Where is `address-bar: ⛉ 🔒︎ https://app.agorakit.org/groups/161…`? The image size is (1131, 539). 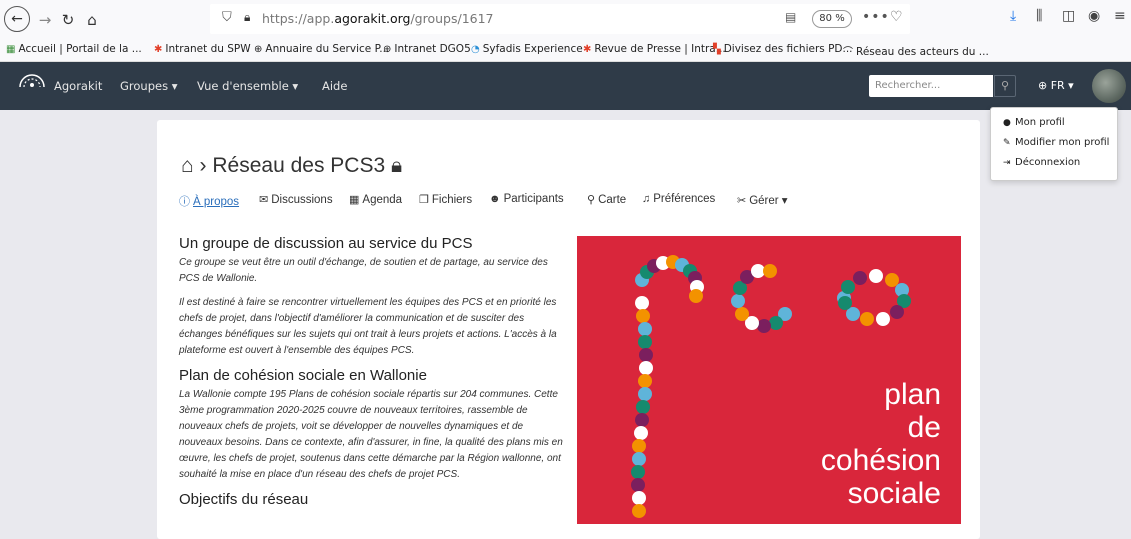
address-bar: ⛉ 🔒︎ https://app.agorakit.org/groups/161… is located at coordinates (560, 19).